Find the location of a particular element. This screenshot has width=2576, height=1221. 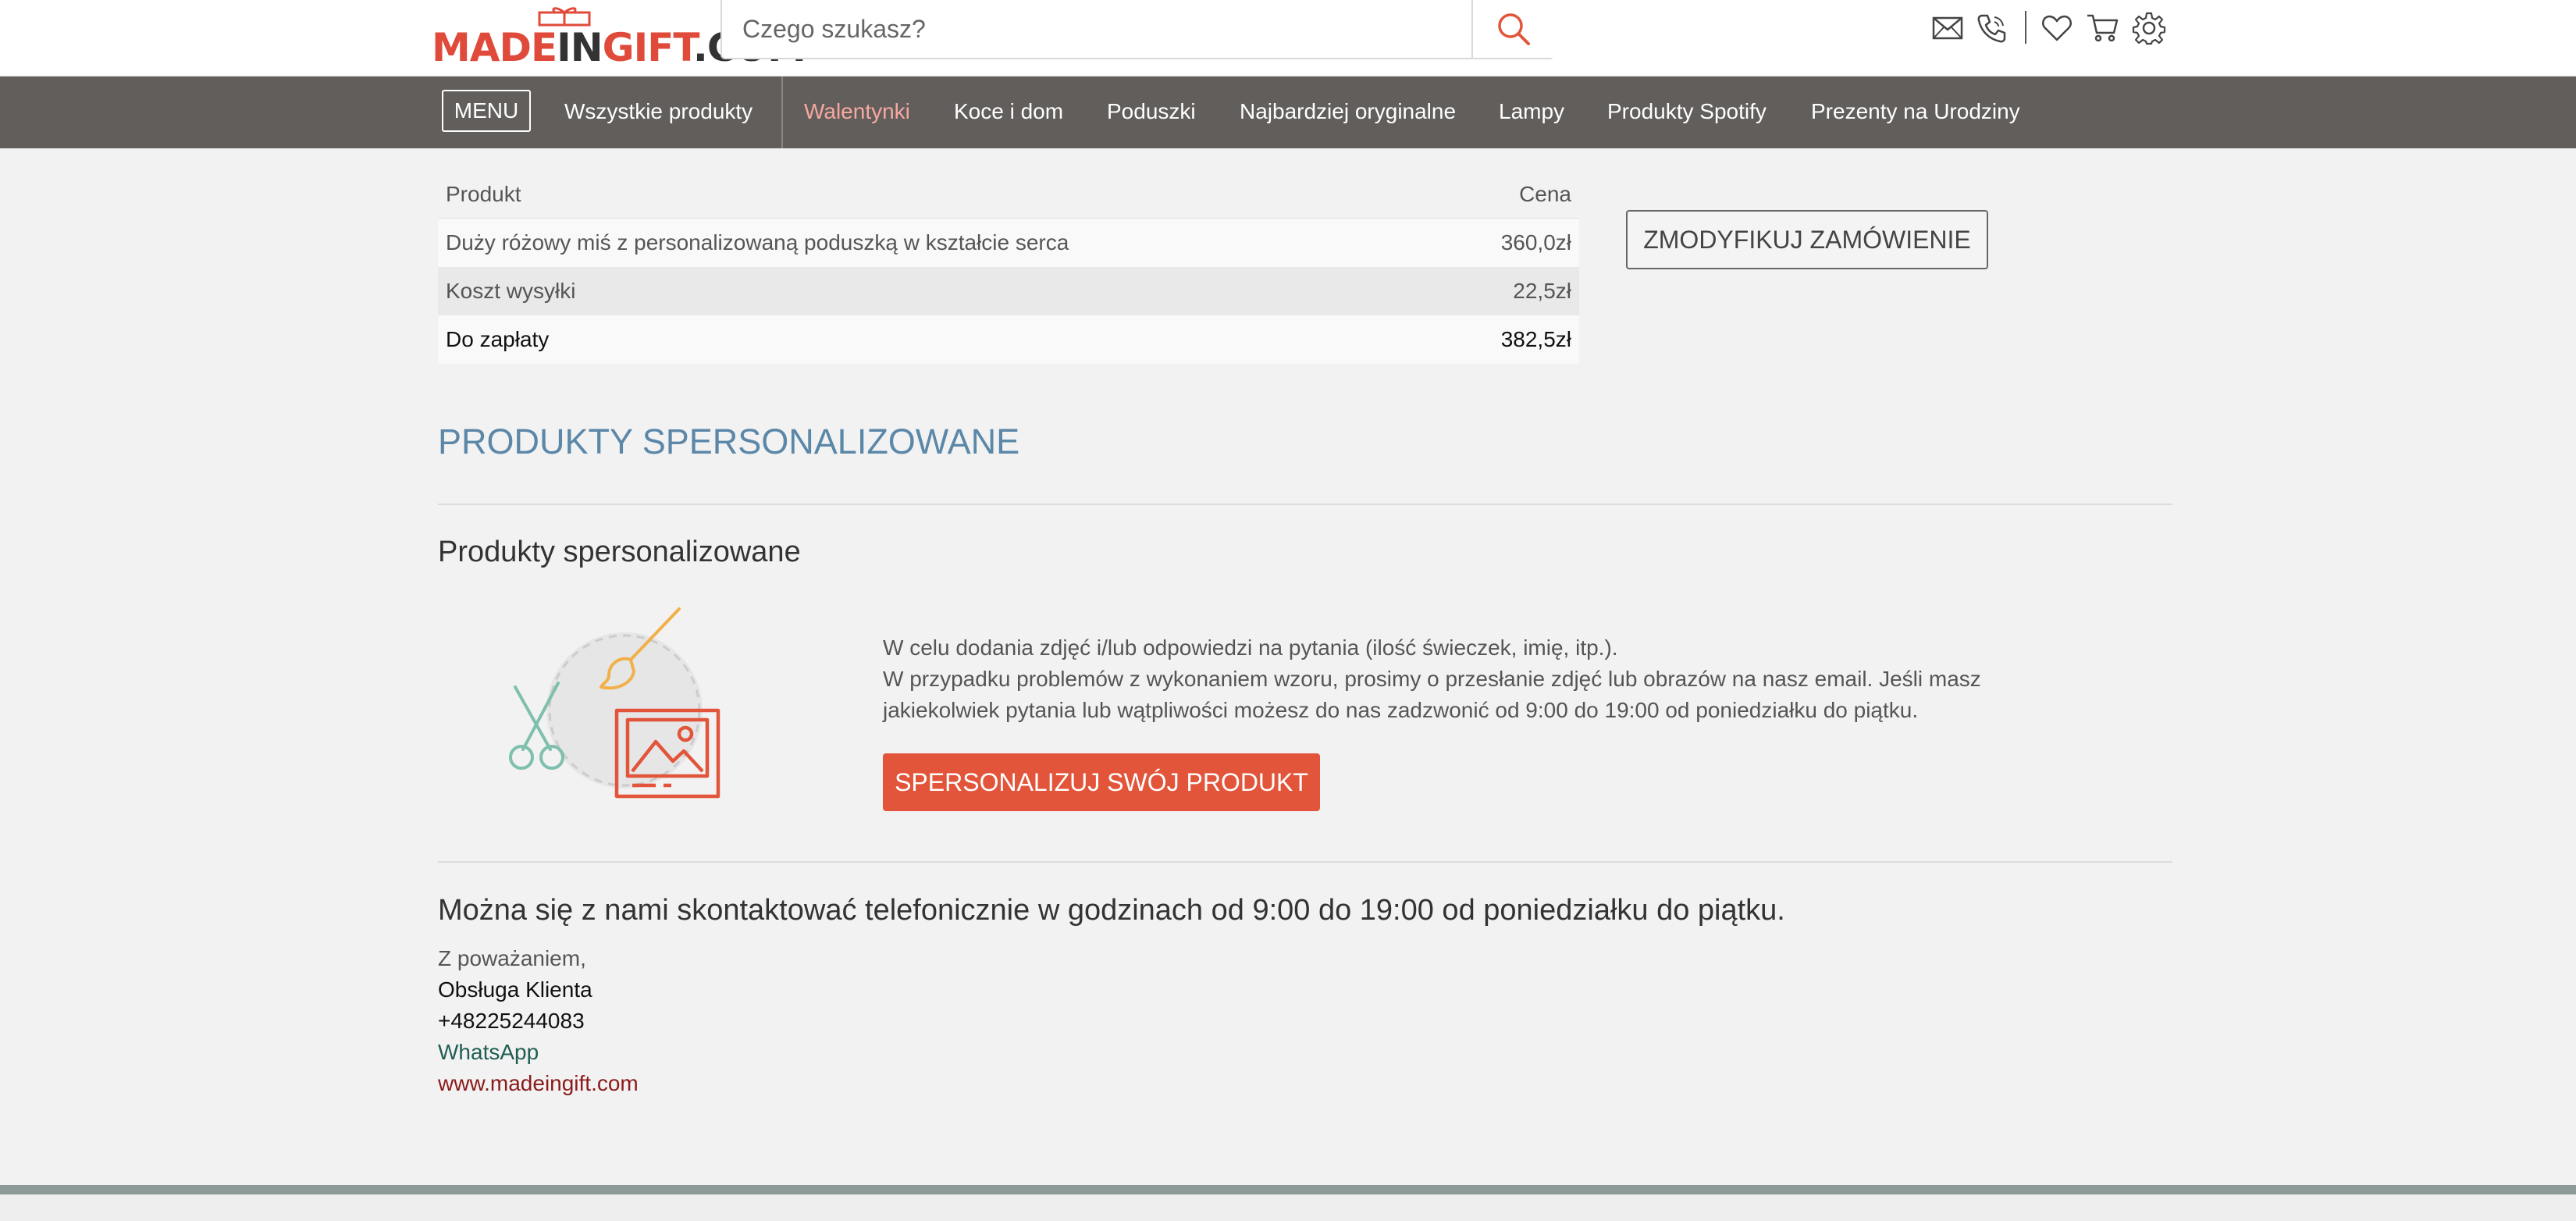

settings-button is located at coordinates (2149, 28).